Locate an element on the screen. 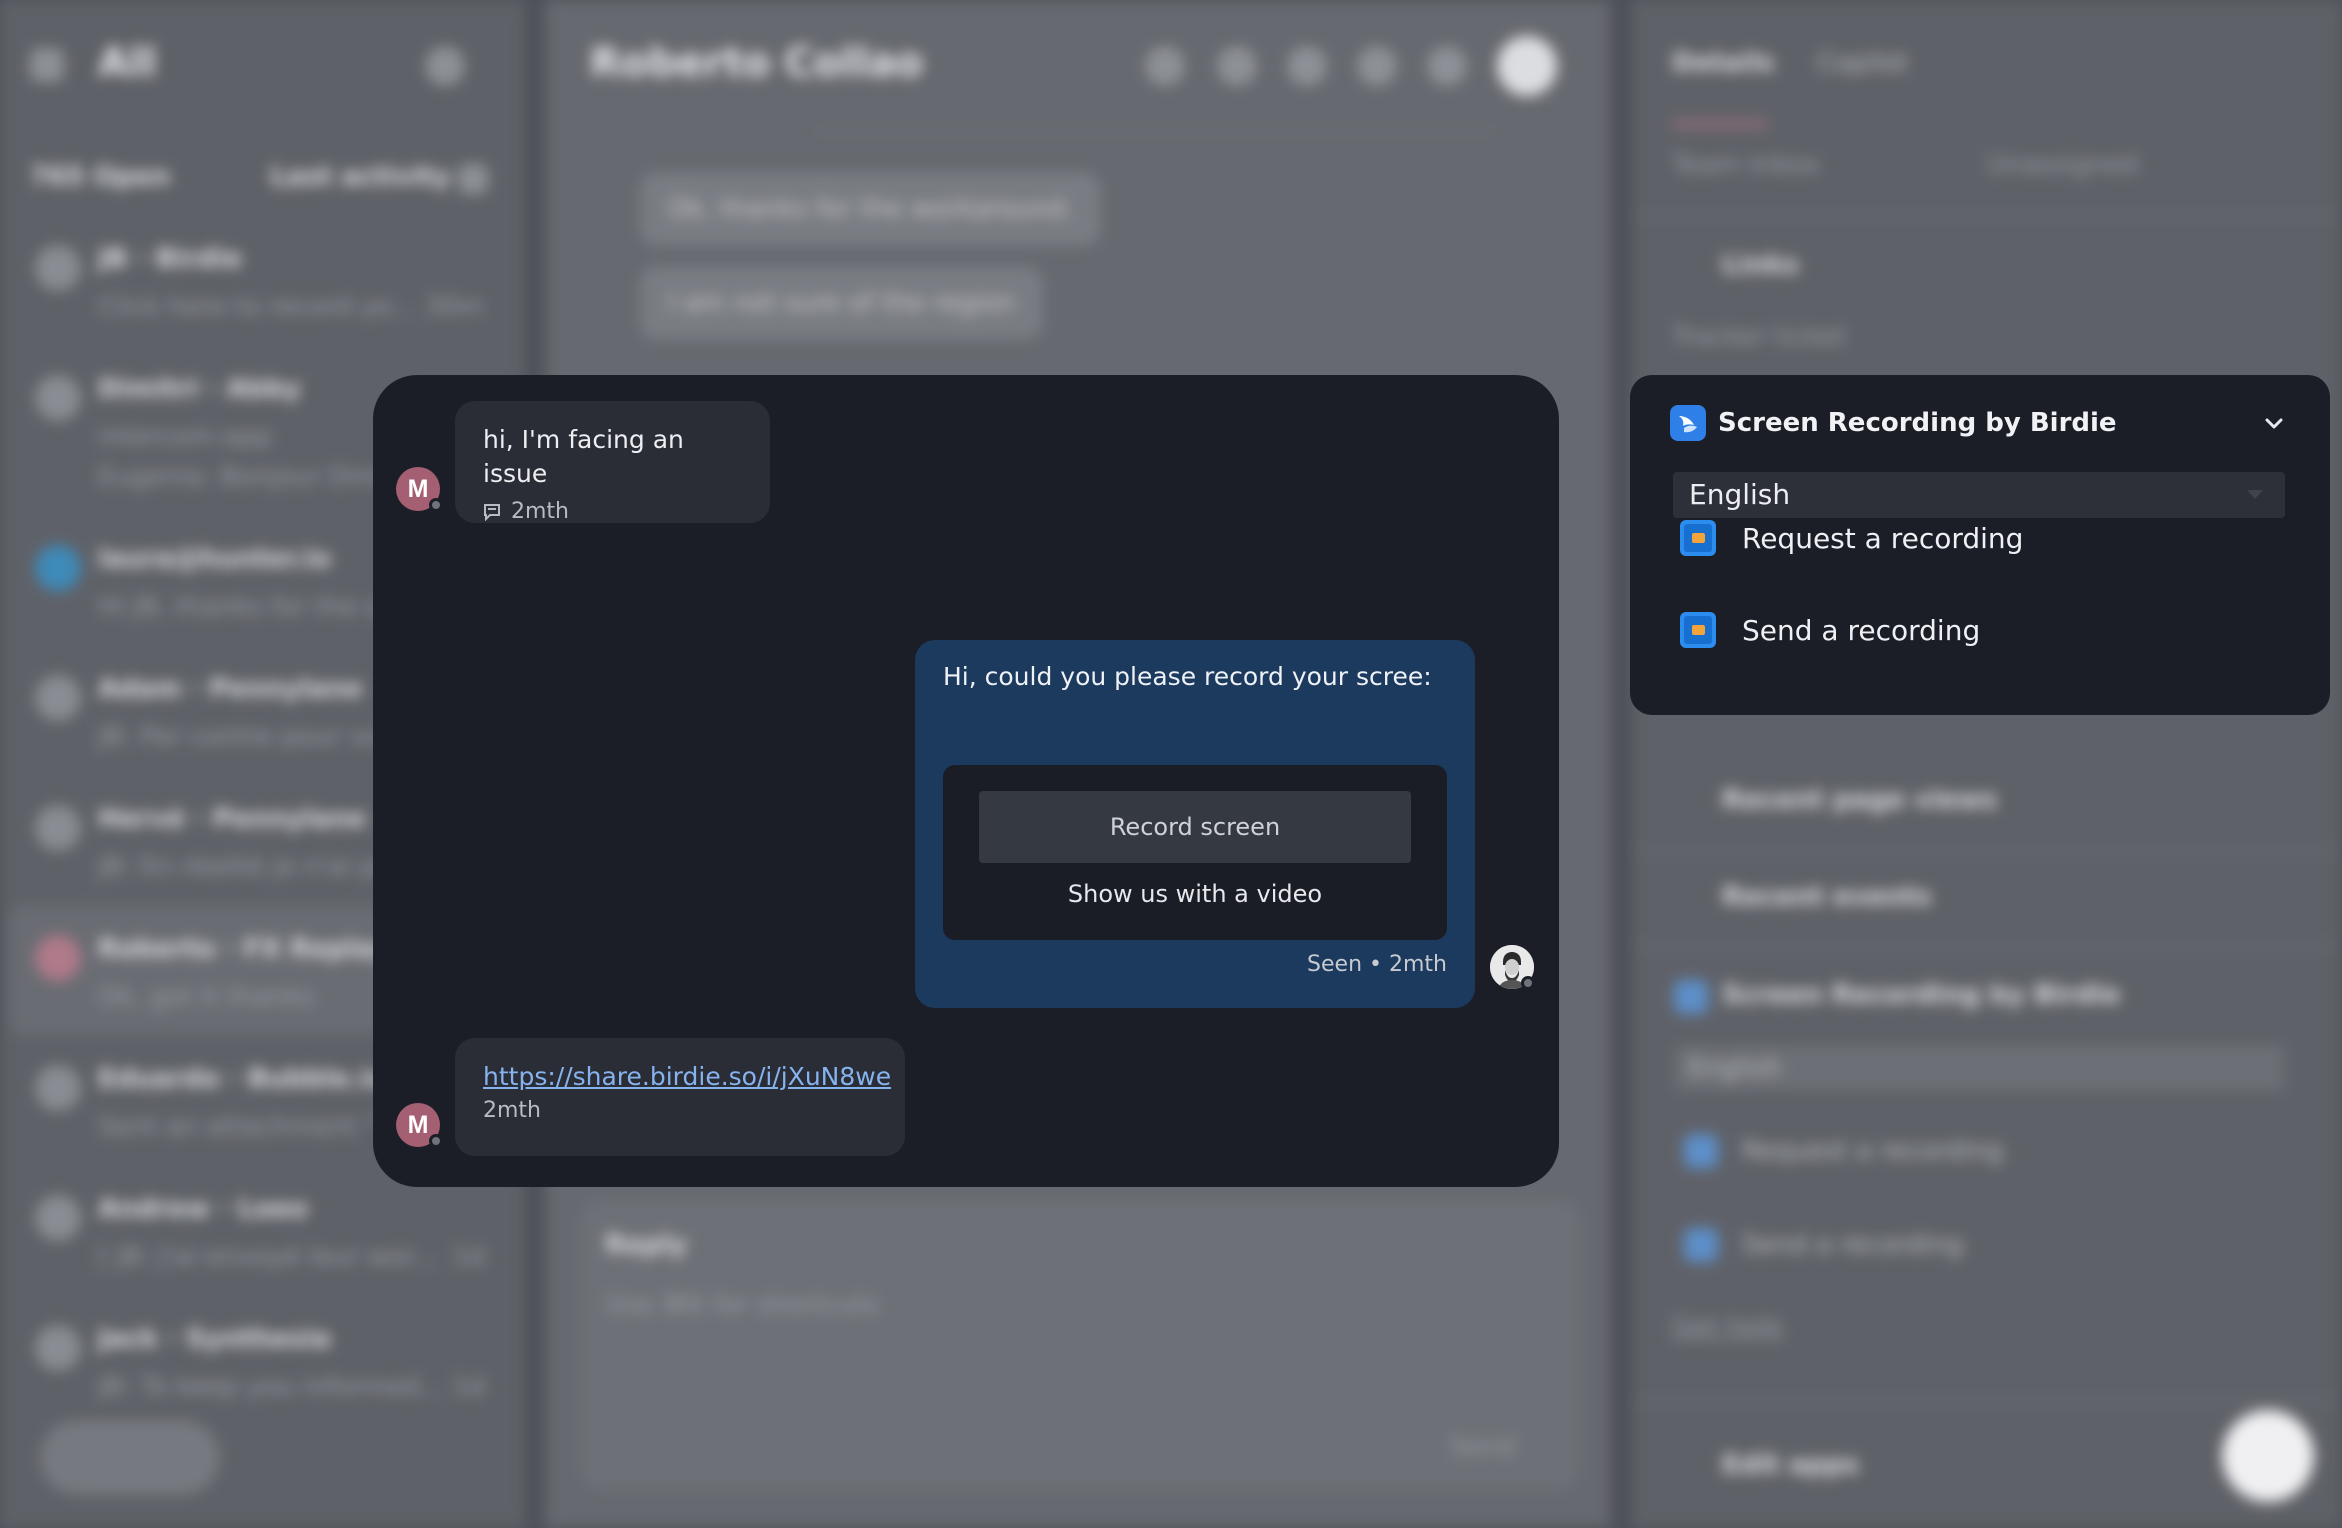 The image size is (2342, 1528). chat-bubble-icon is located at coordinates (492, 512).